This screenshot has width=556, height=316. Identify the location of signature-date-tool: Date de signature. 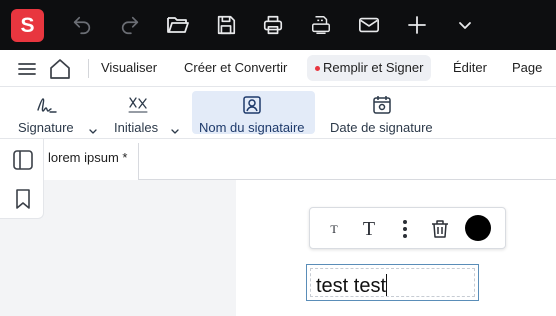
(384, 113).